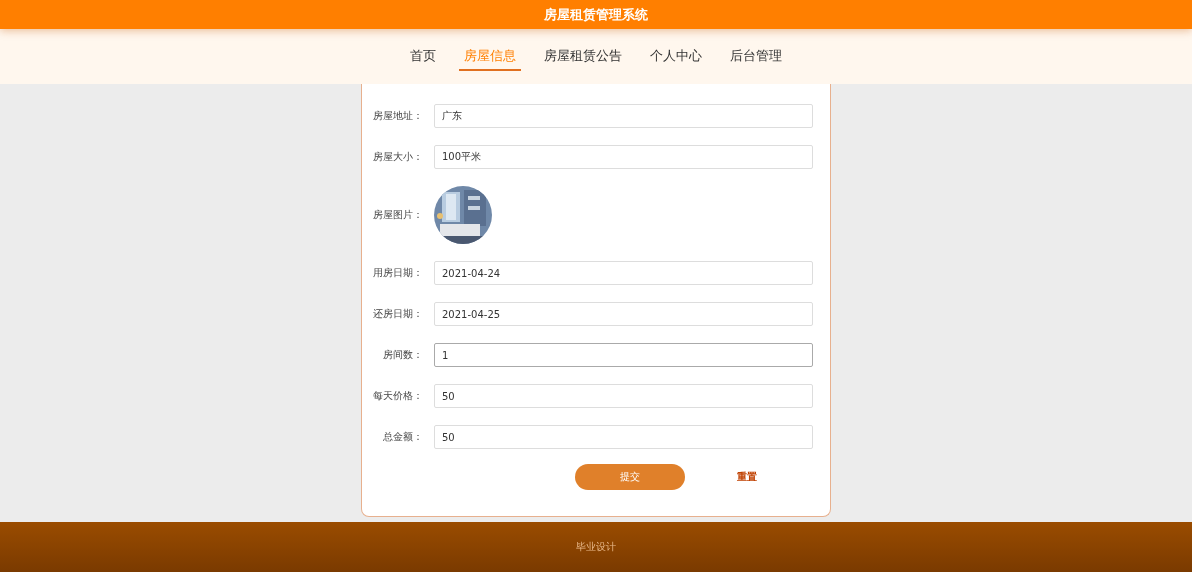 This screenshot has width=1192, height=572. I want to click on footer-text: 毕业设计, so click(596, 547).